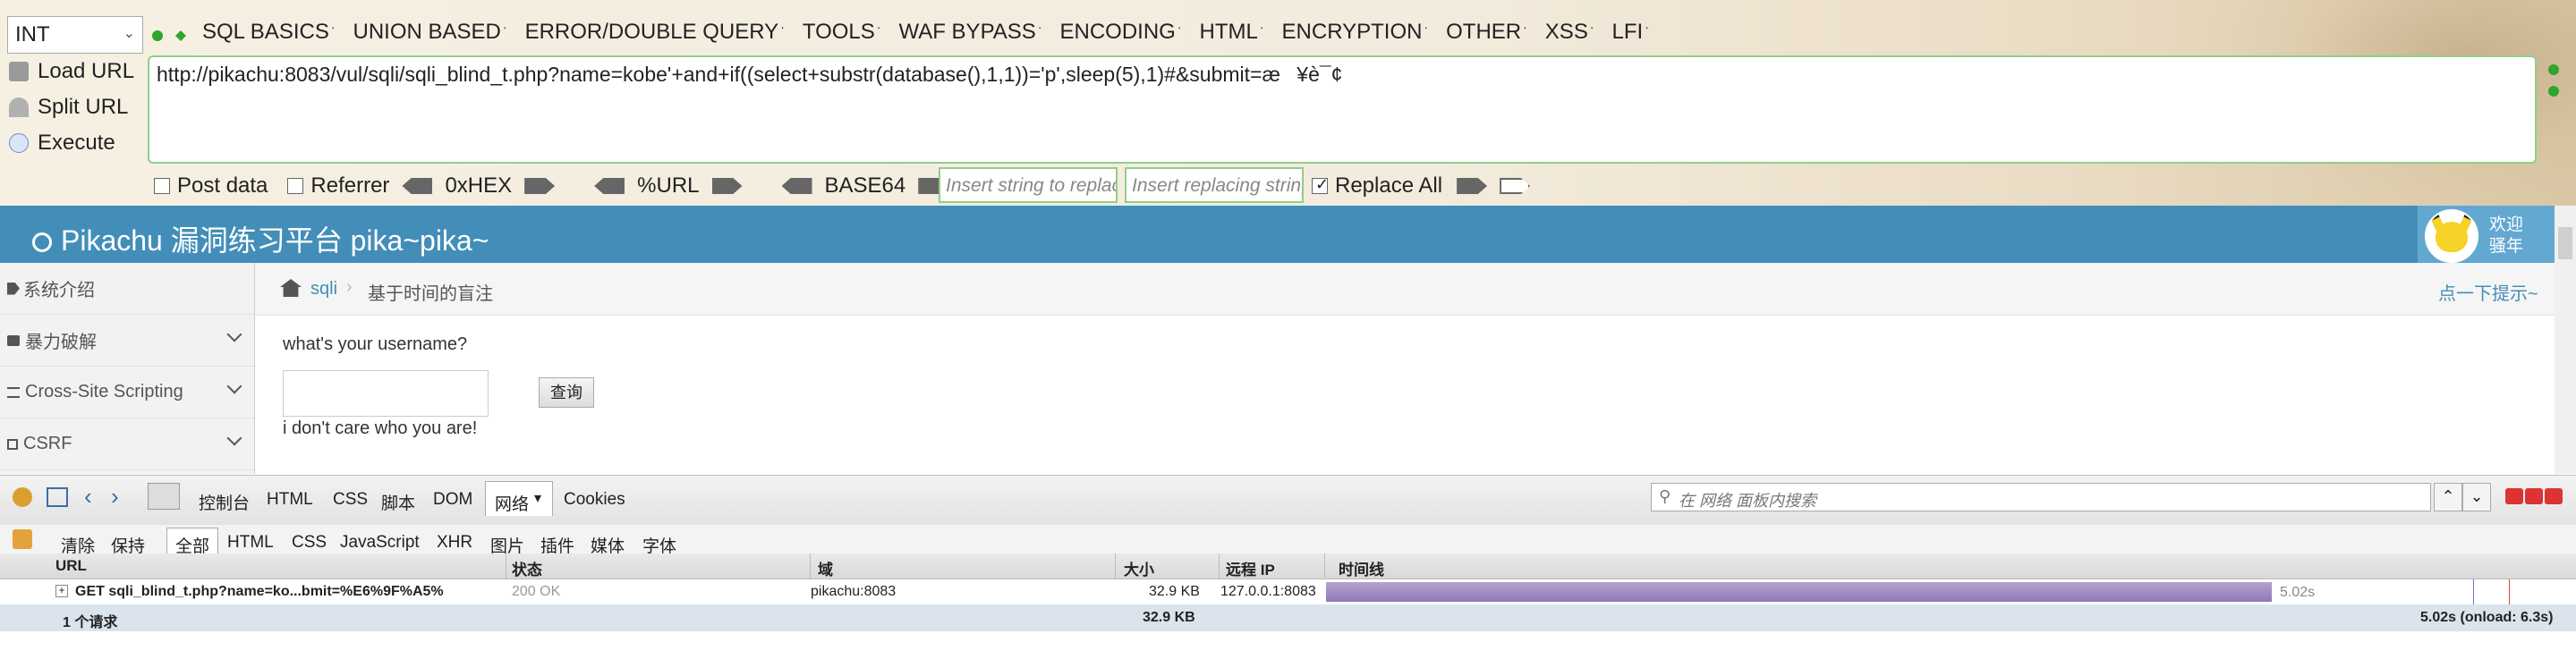  I want to click on command-line-icon, so click(164, 496).